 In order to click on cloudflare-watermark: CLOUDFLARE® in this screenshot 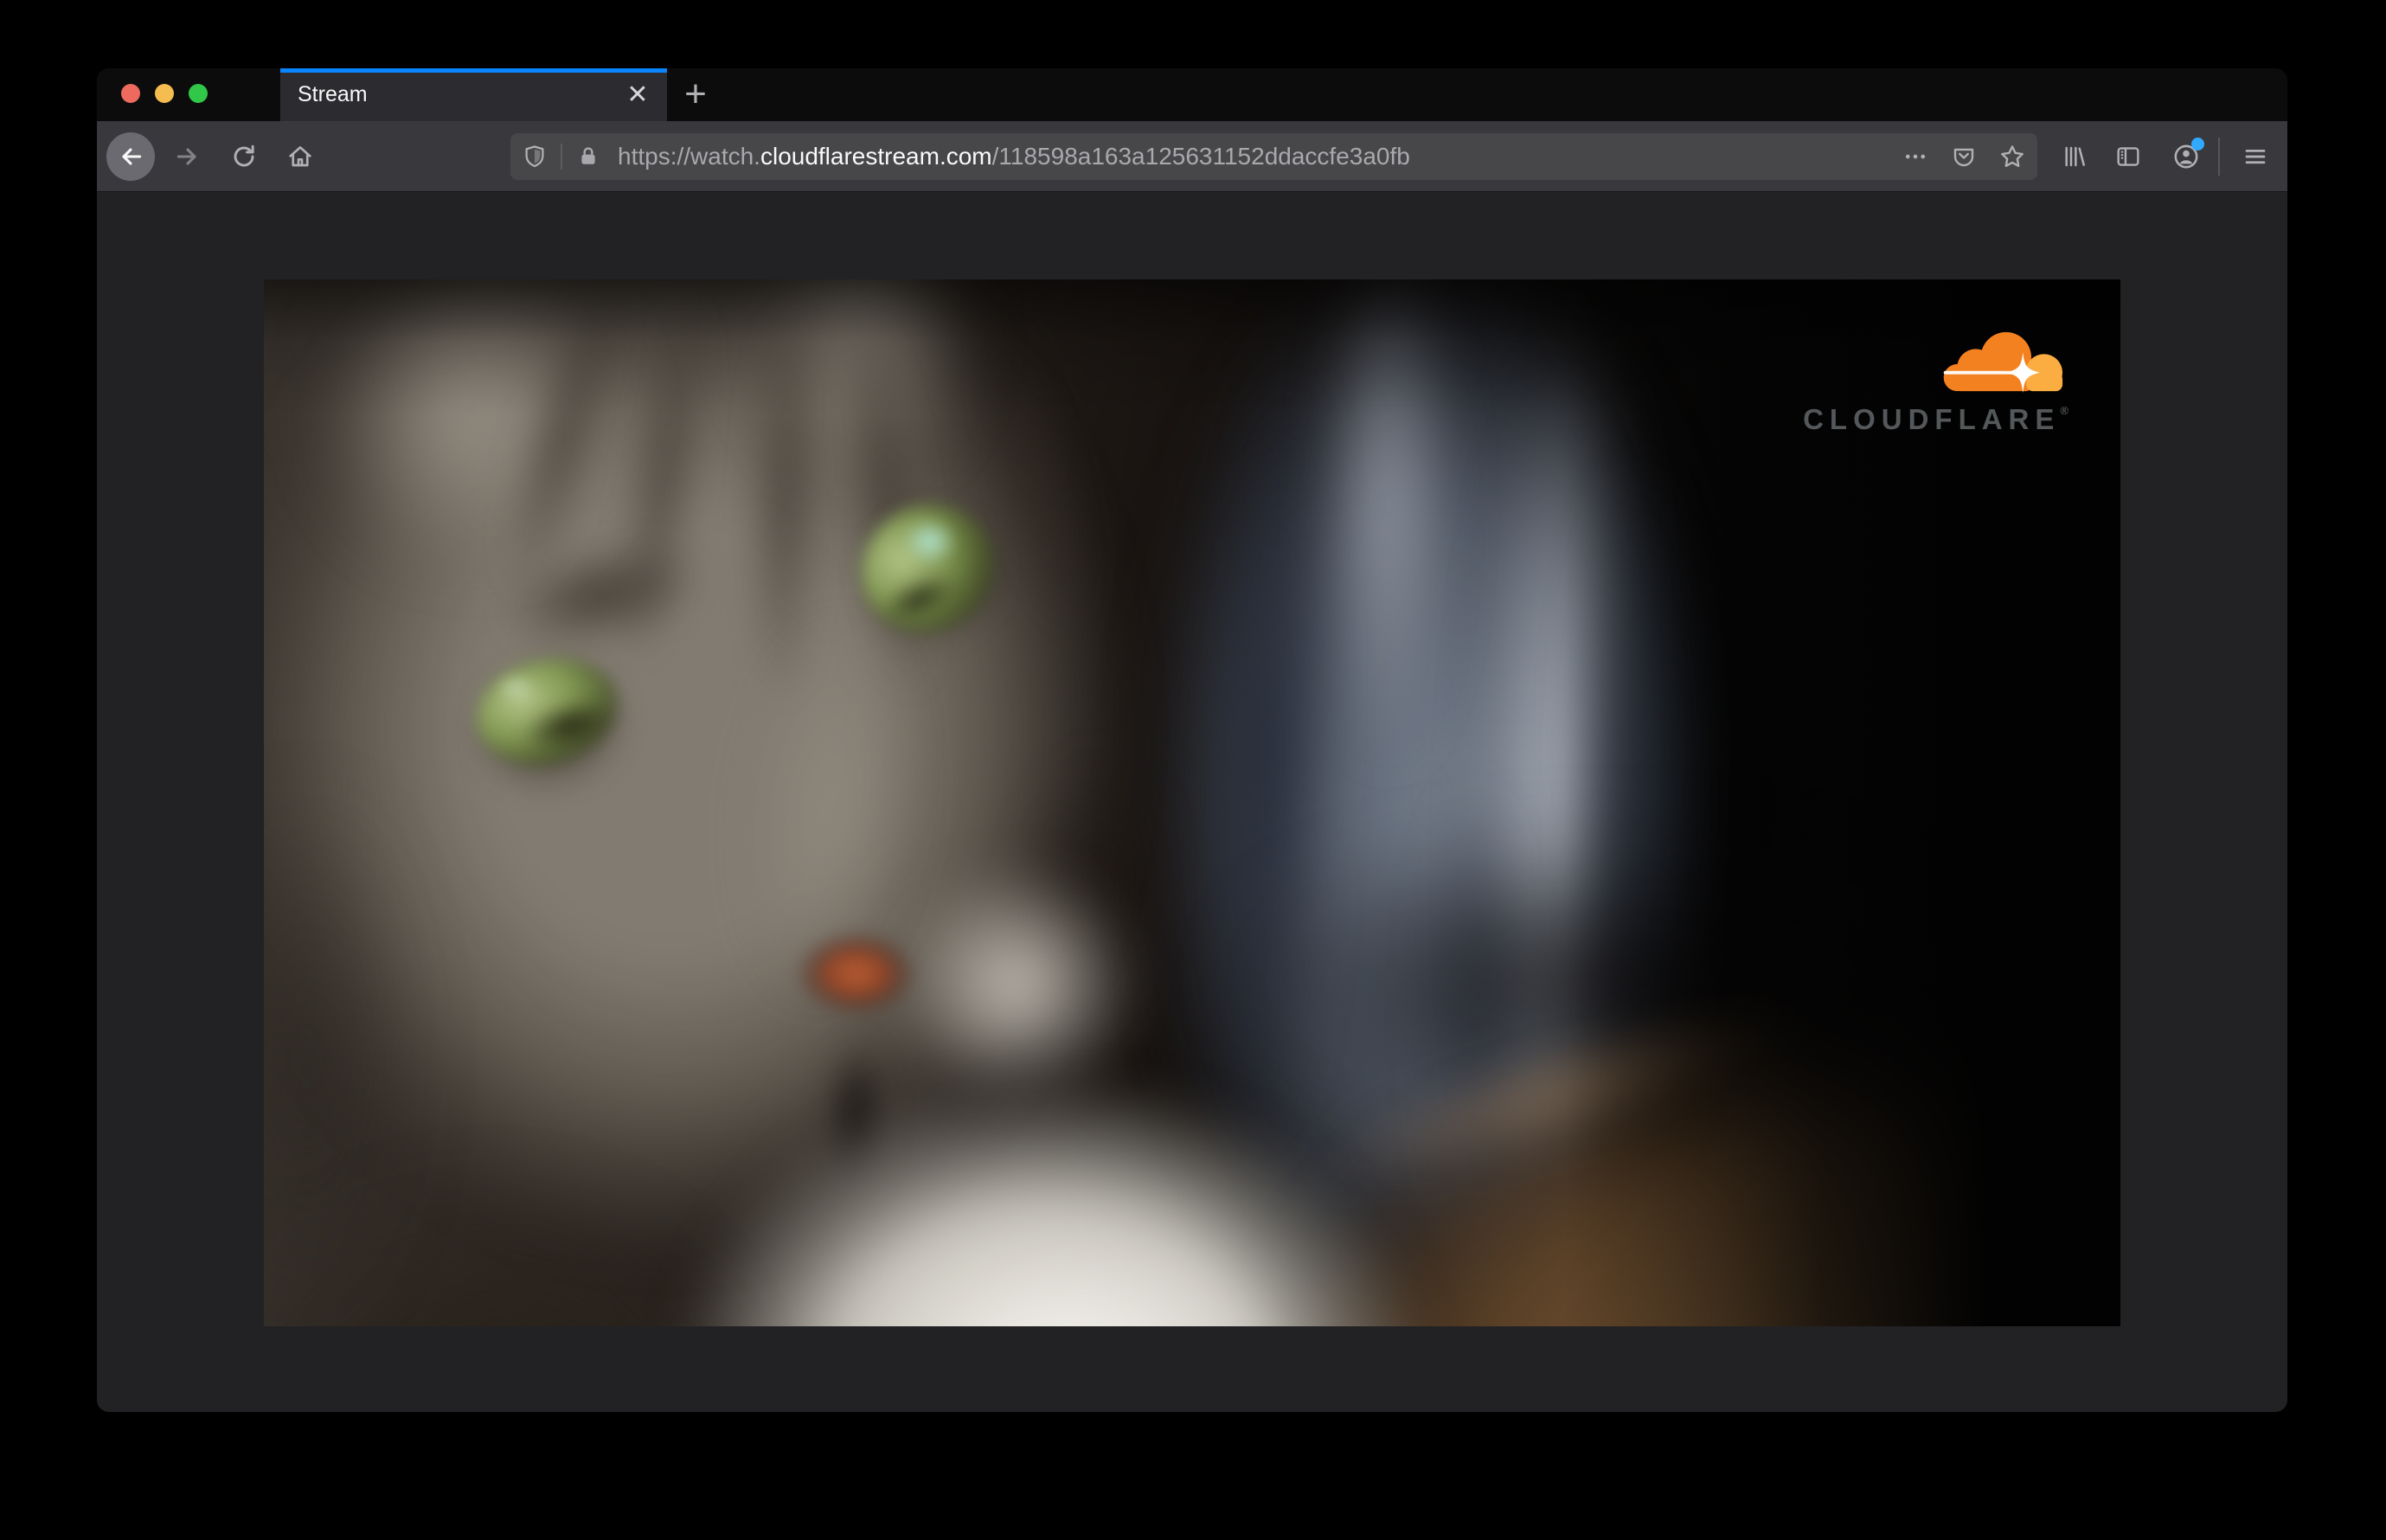, I will do `click(1936, 381)`.